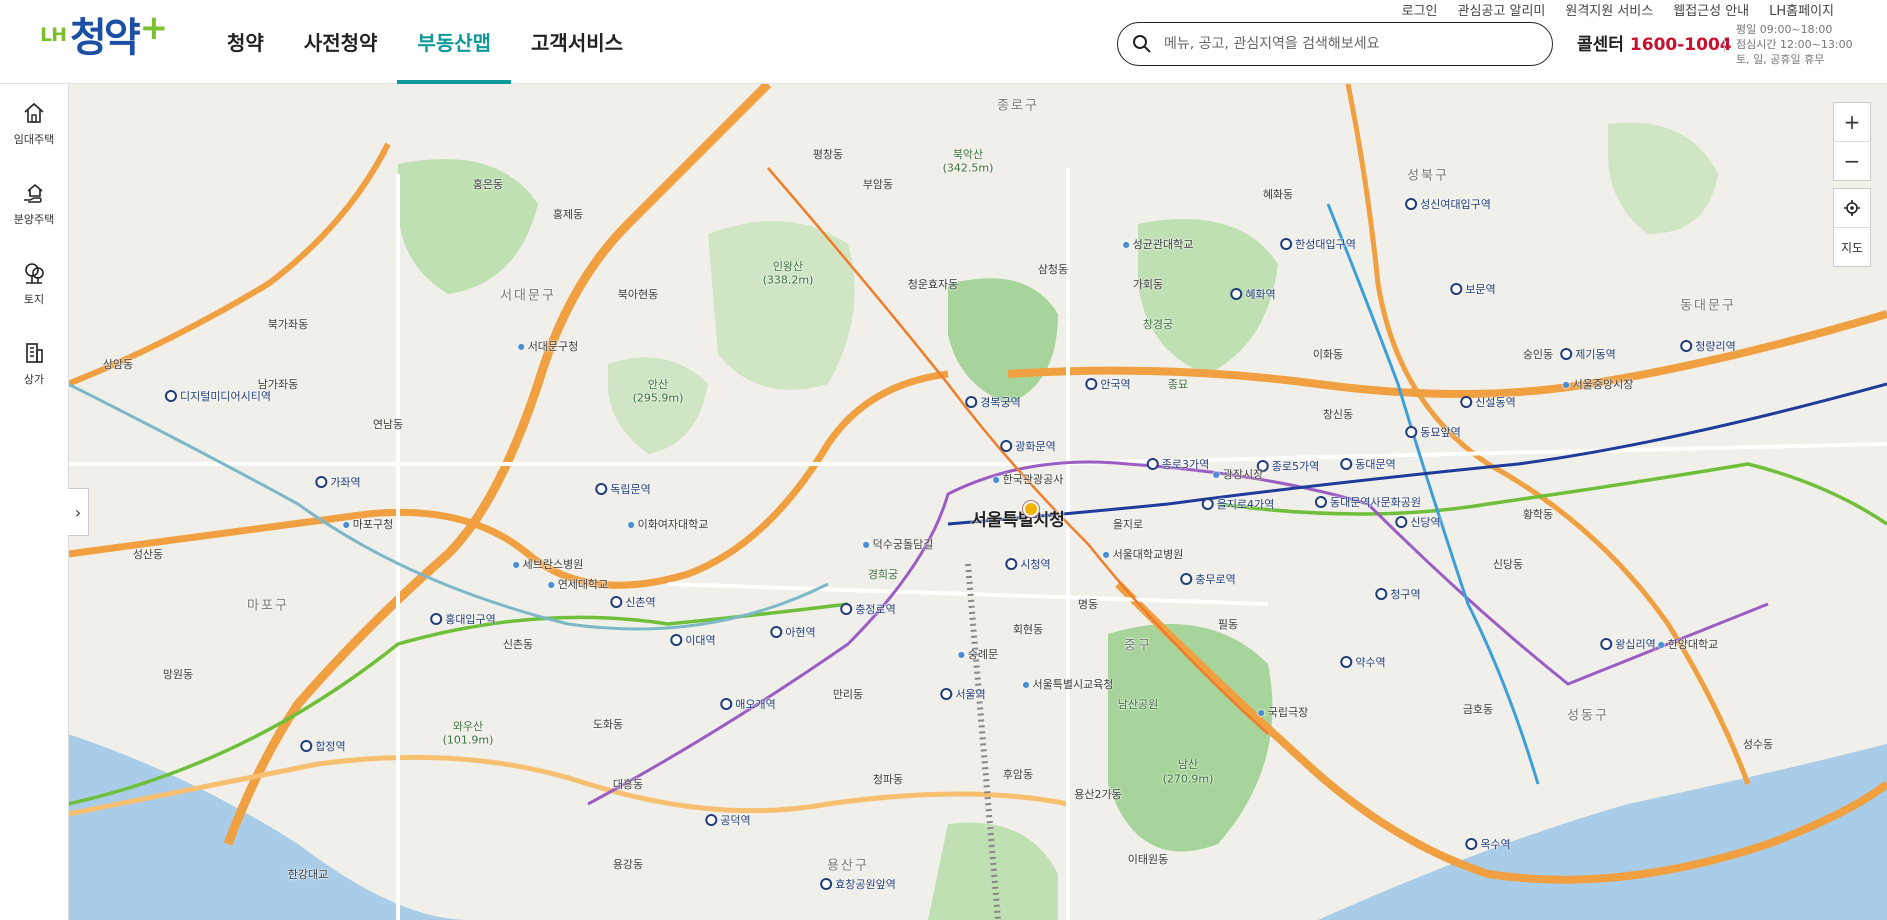  I want to click on district-label: 용산구, so click(848, 866).